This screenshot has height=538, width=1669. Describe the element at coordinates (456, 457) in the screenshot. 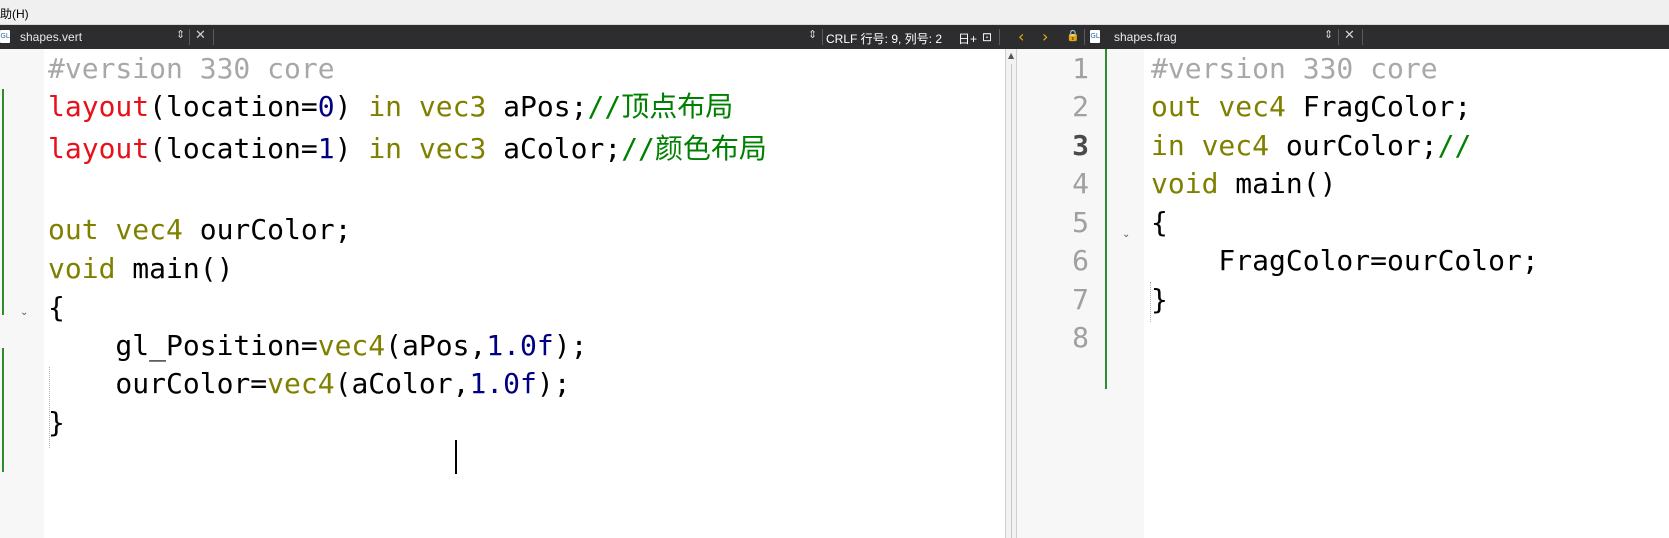

I see `text-caret` at that location.